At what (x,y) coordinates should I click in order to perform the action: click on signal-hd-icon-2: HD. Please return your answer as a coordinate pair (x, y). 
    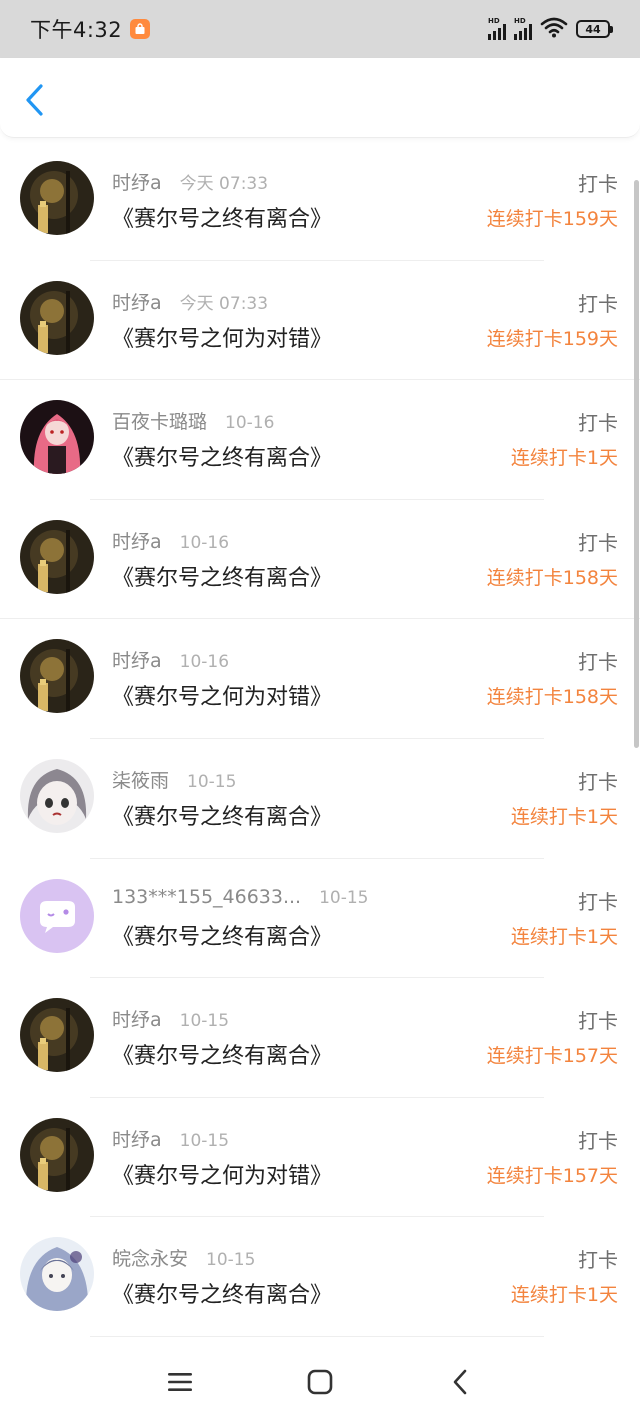
    Looking at the image, I should click on (523, 28).